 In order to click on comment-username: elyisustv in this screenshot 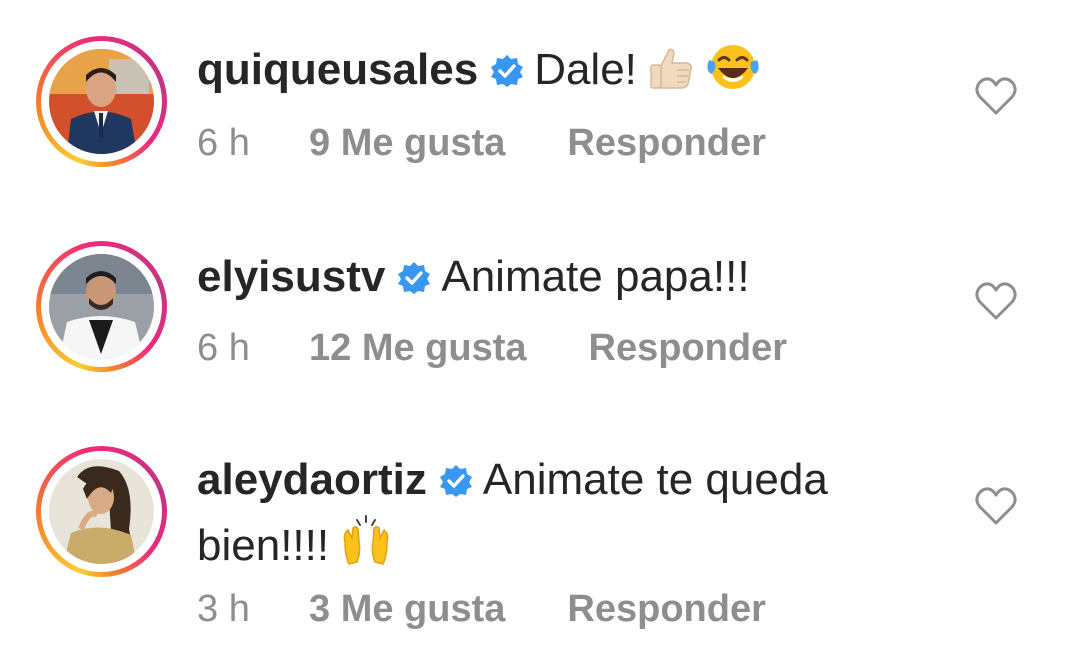, I will do `click(291, 276)`.